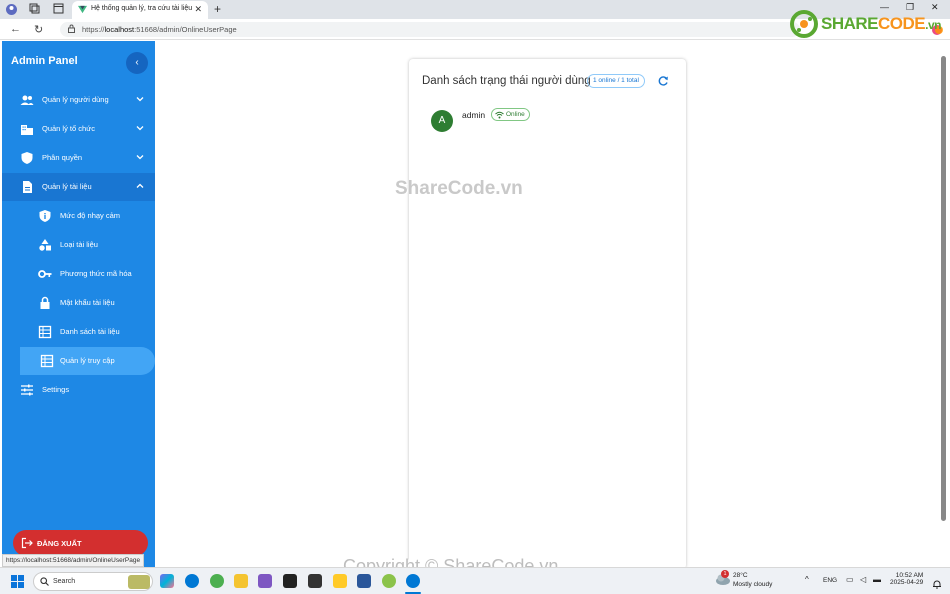 The height and width of the screenshot is (594, 950). I want to click on sidebar-item-user-management: Quản lý người dùng, so click(78, 100).